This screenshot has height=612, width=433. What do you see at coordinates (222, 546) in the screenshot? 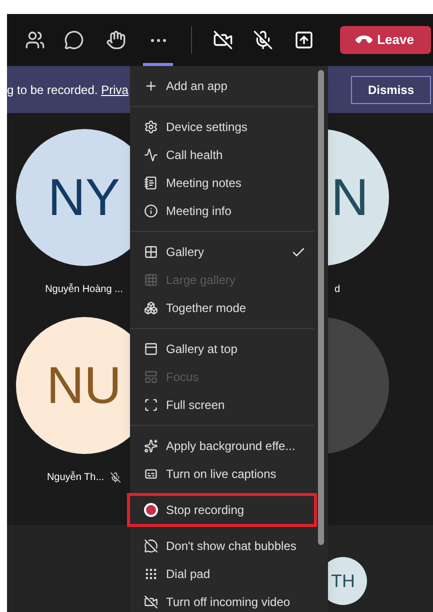
I see `menu-item: Don't show chat bubbles` at bounding box center [222, 546].